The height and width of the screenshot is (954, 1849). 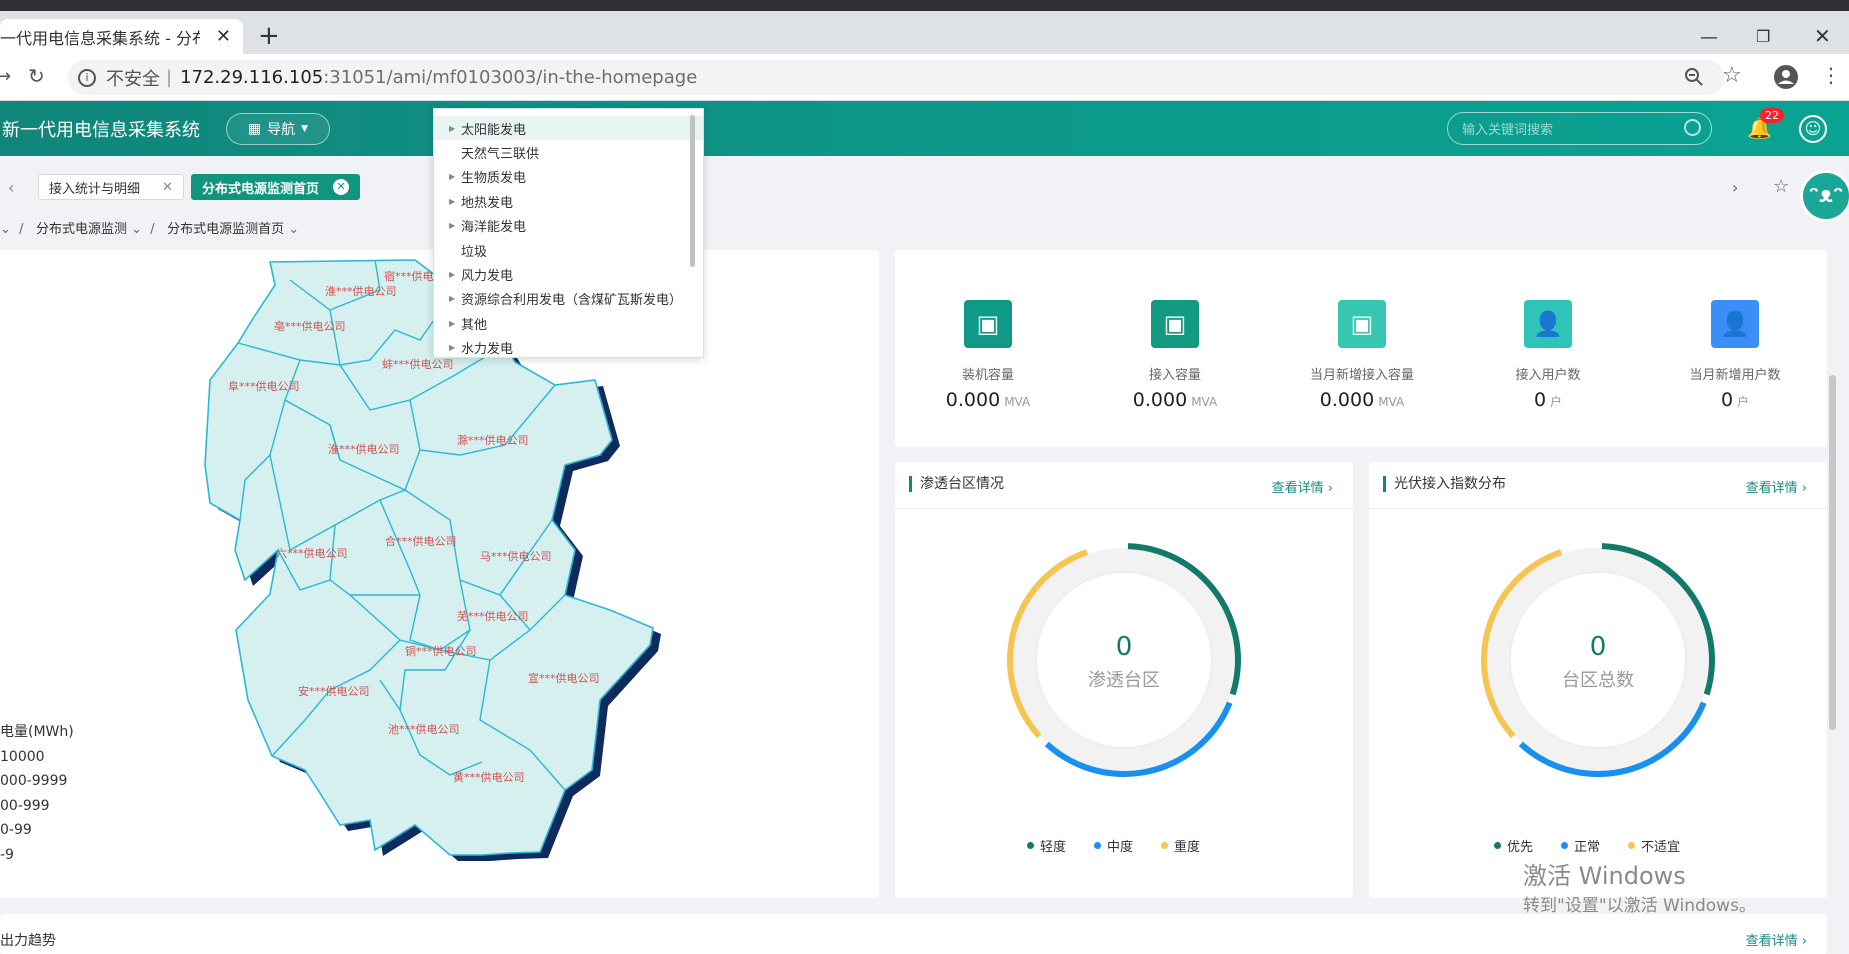 I want to click on map-region-label: 宣***供电公司, so click(x=564, y=678).